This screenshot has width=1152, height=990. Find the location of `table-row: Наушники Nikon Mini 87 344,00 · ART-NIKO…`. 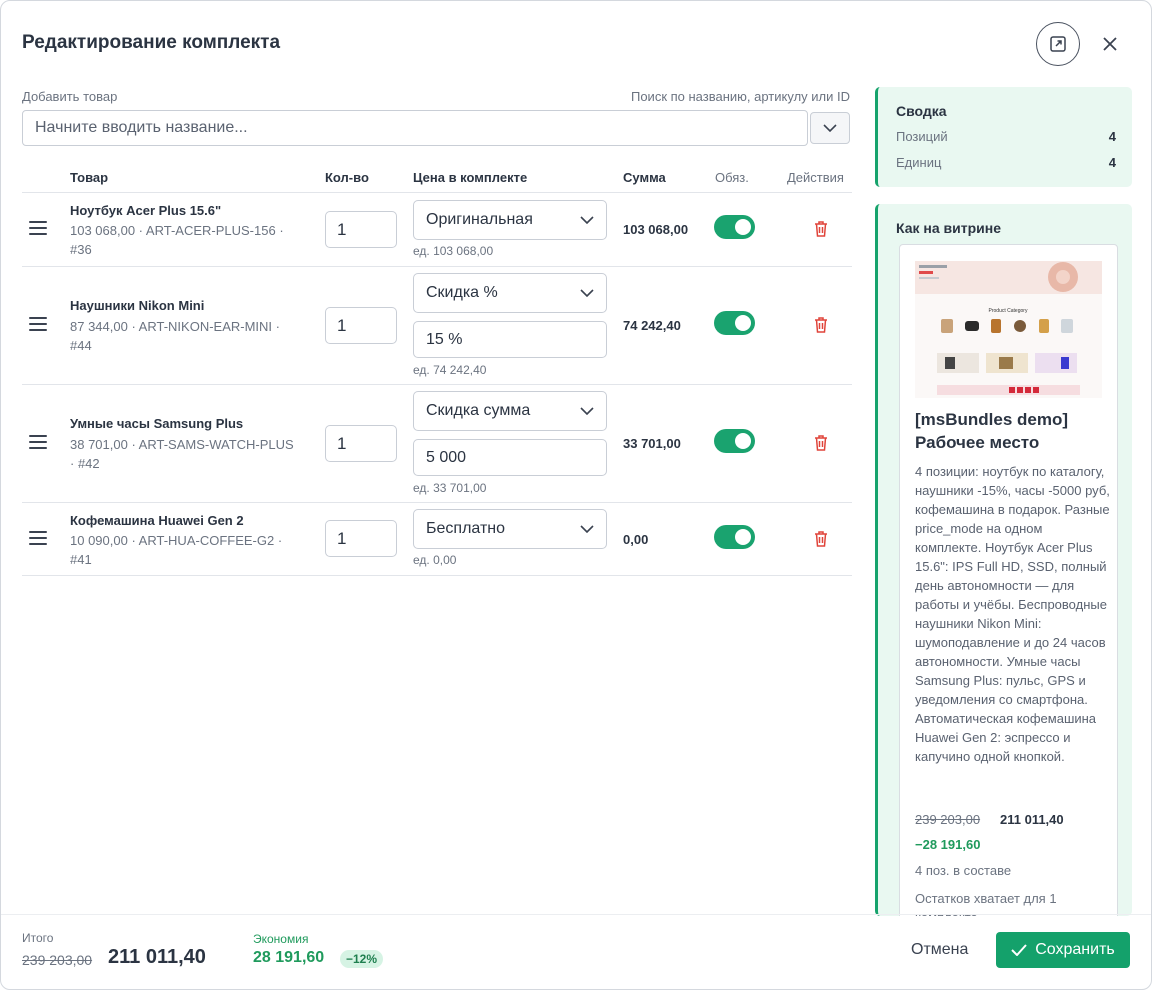

table-row: Наушники Nikon Mini 87 344,00 · ART-NIKO… is located at coordinates (437, 325).